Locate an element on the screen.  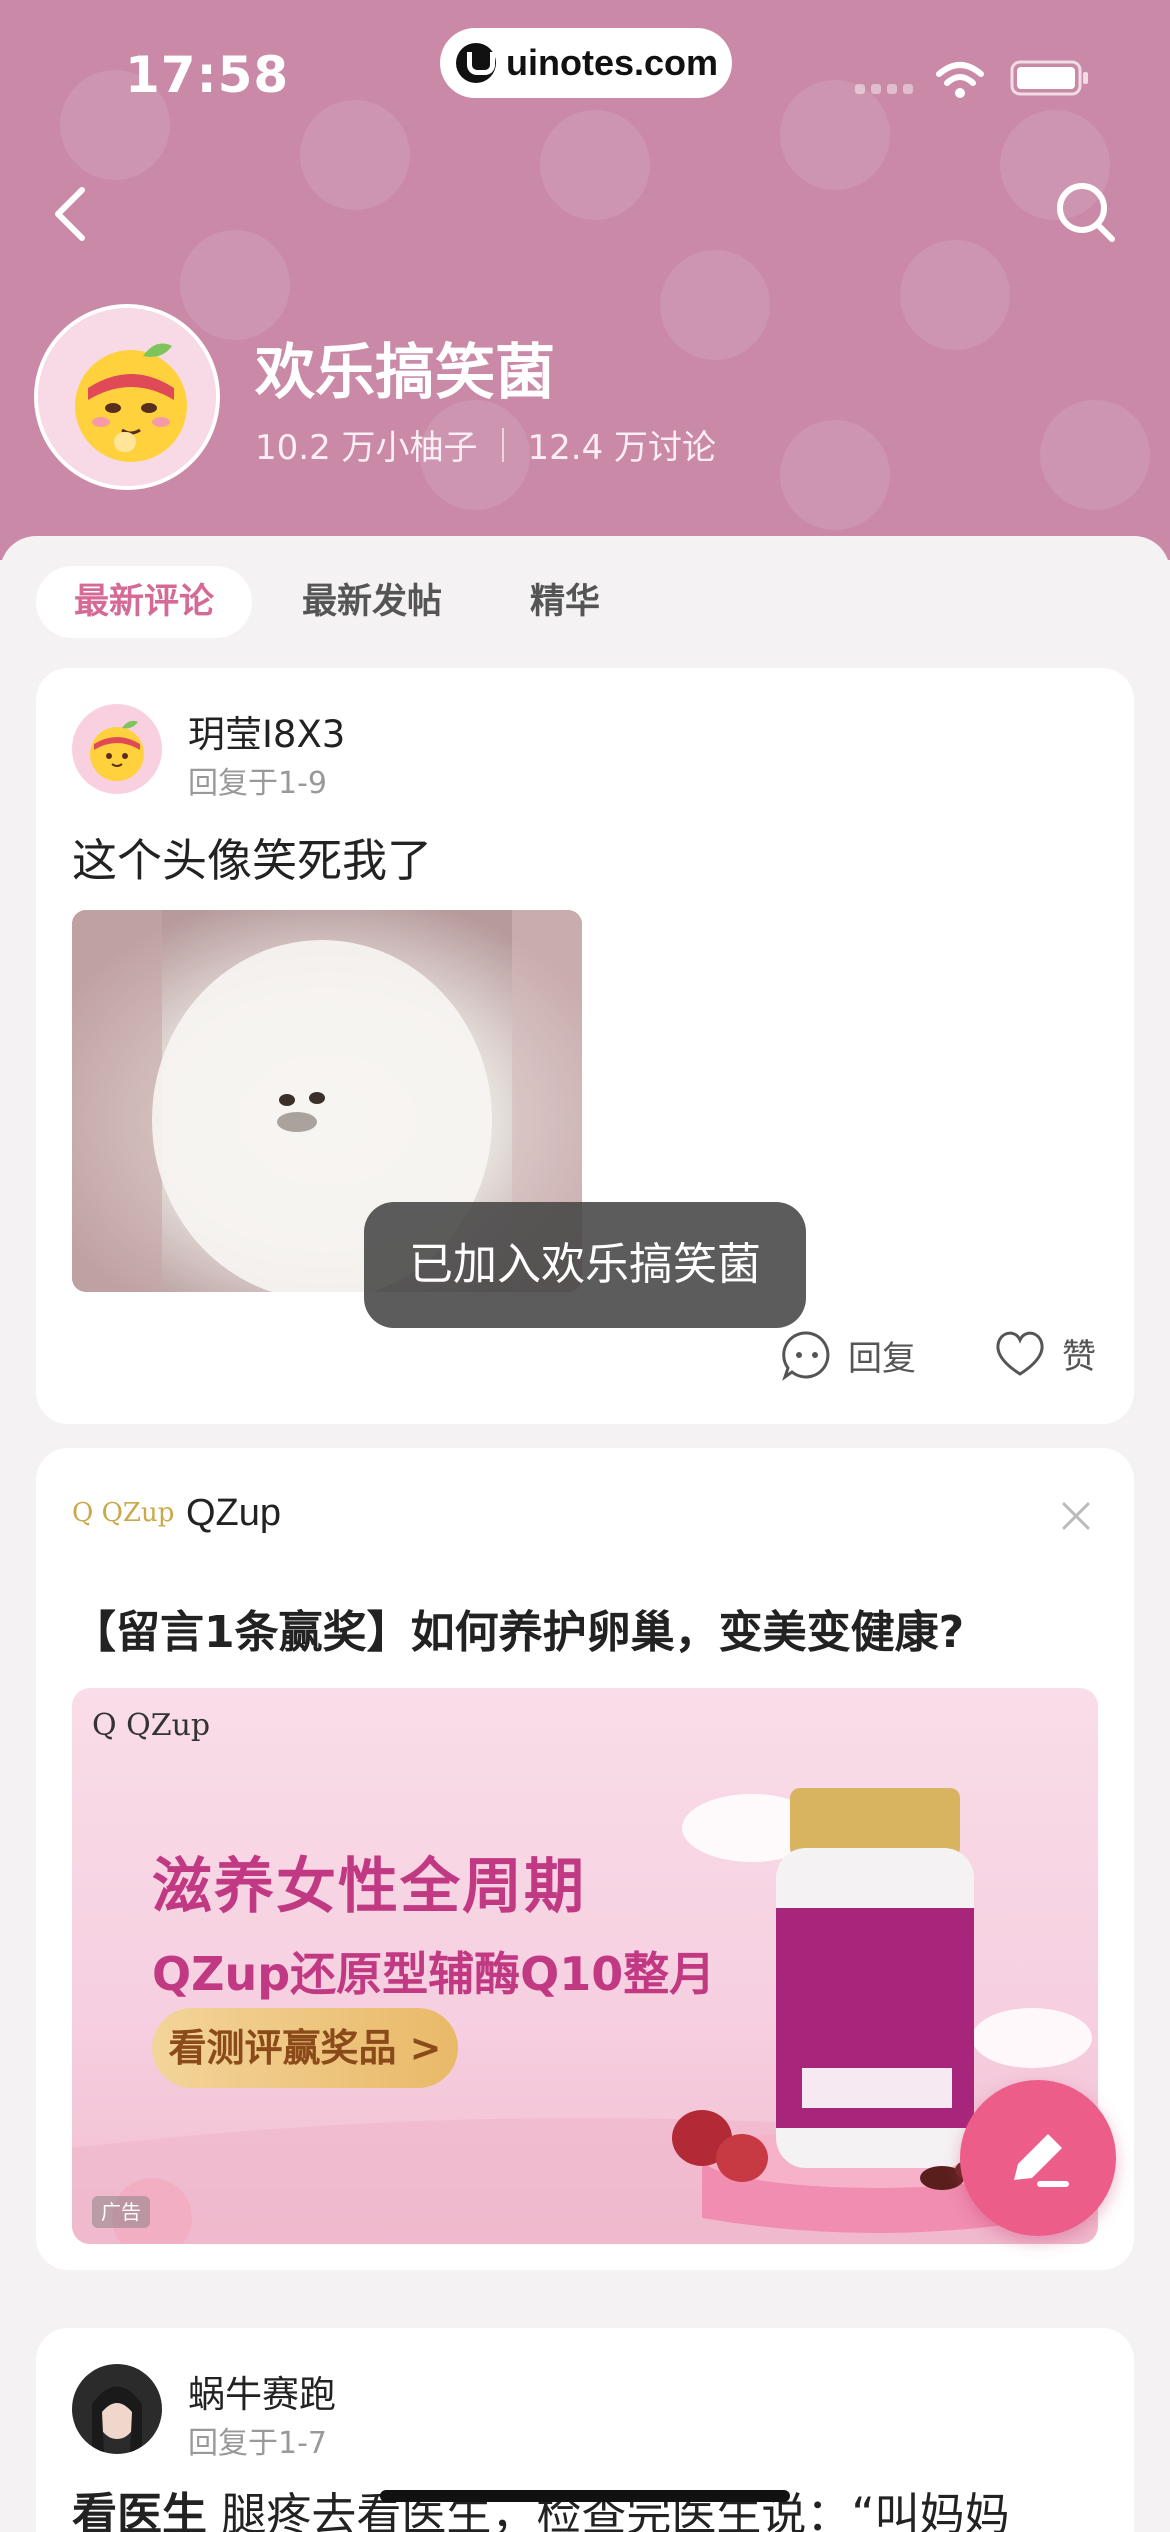
home-indicator is located at coordinates (585, 2496).